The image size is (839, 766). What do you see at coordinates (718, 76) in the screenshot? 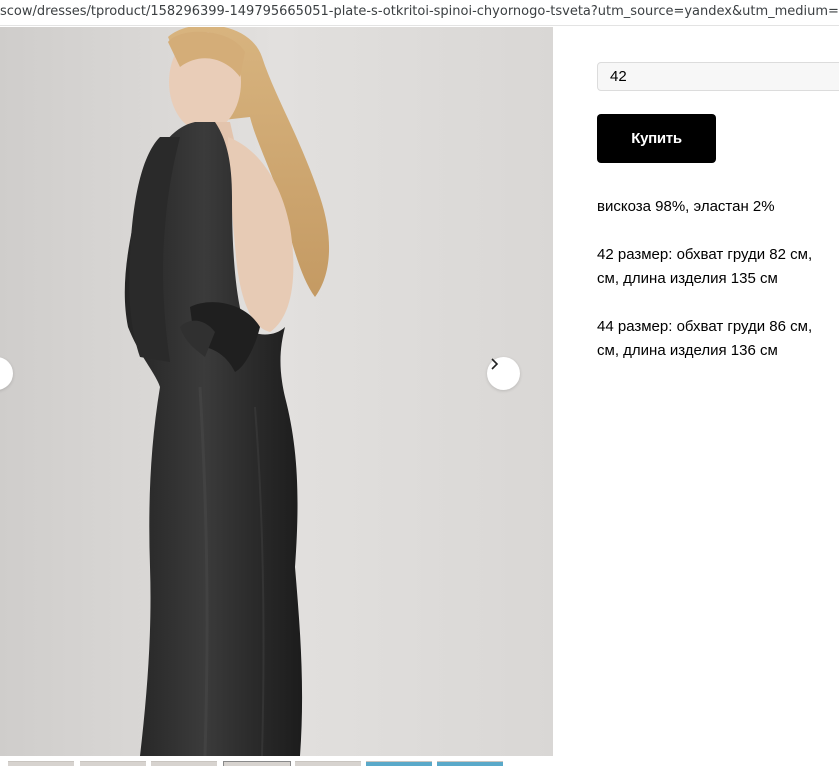
I see `size-select: 42` at bounding box center [718, 76].